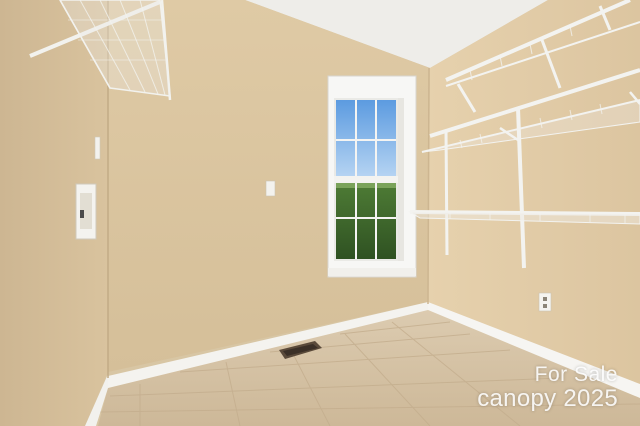  Describe the element at coordinates (428, 186) in the screenshot. I see `right-corner` at that location.